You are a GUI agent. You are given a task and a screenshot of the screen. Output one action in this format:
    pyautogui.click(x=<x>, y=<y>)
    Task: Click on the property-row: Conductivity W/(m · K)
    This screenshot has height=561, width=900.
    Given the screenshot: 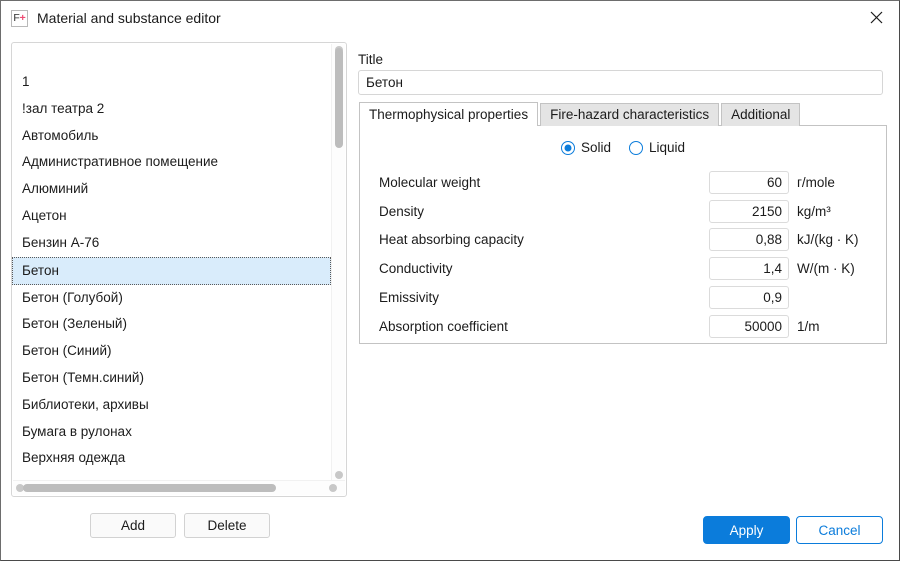 What is the action you would take?
    pyautogui.click(x=623, y=268)
    